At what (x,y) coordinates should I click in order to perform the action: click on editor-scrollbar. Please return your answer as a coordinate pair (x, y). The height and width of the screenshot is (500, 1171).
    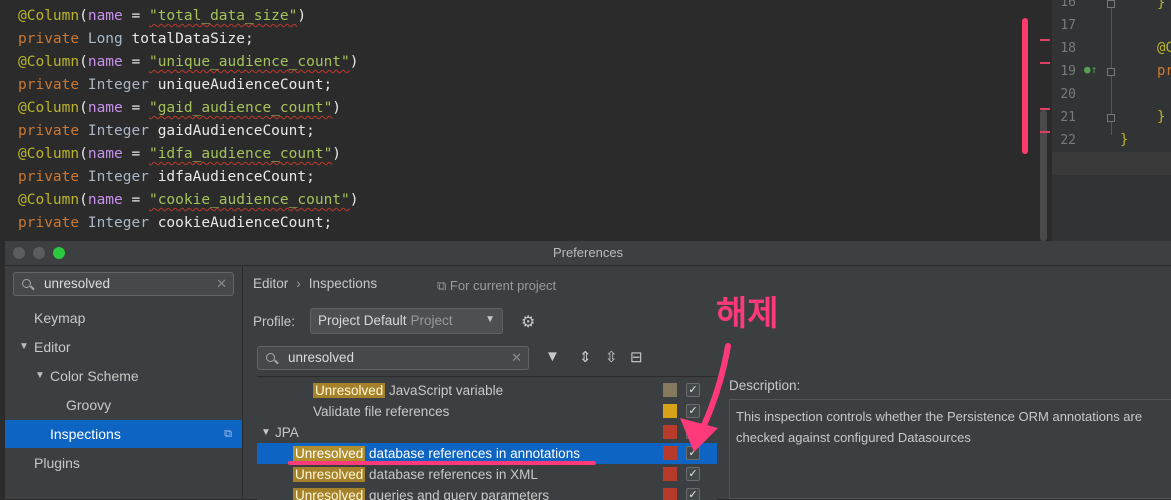
    Looking at the image, I should click on (1043, 175).